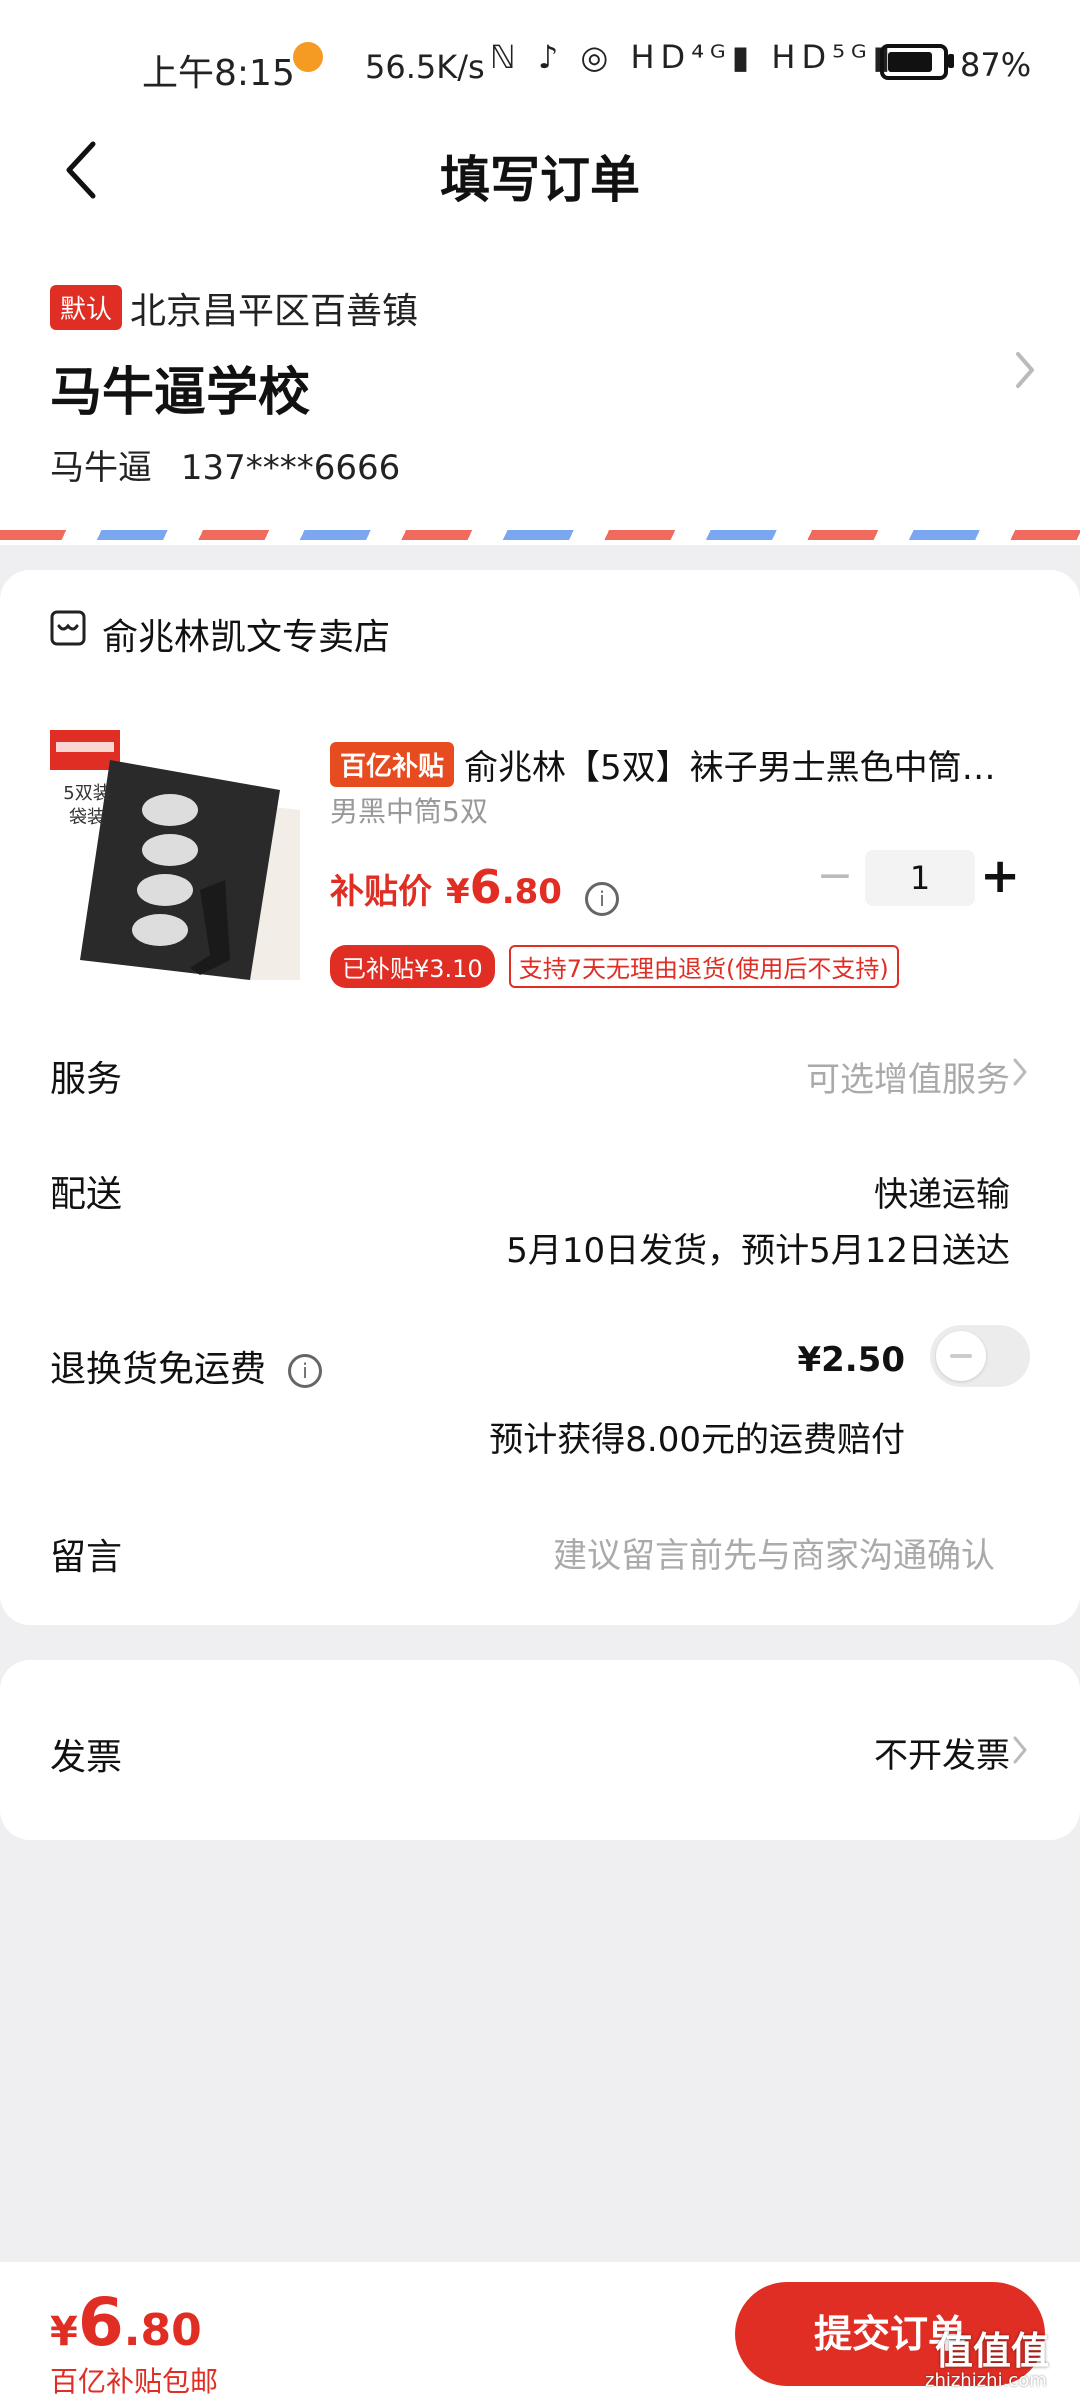 This screenshot has height=2400, width=1080. Describe the element at coordinates (774, 1552) in the screenshot. I see `message-input: 建议留言前先与商家沟通确认` at that location.